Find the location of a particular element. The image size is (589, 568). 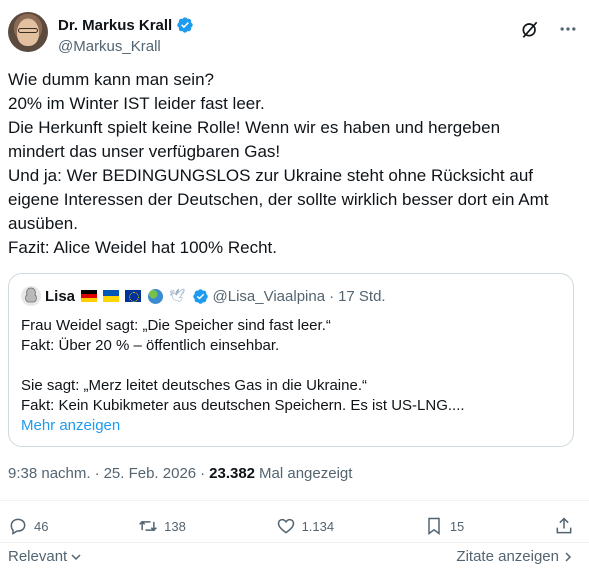

bookmark-count: 15 is located at coordinates (457, 526).